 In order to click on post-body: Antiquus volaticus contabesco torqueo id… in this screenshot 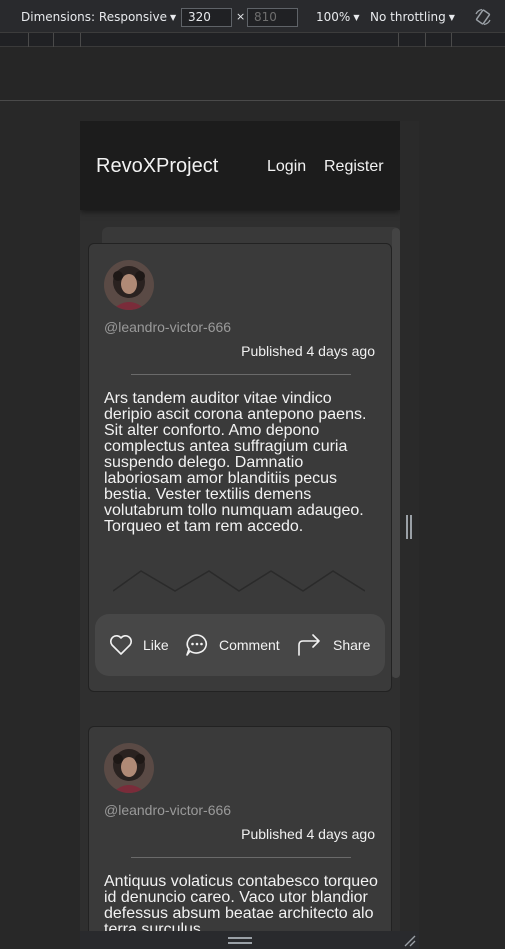, I will do `click(241, 902)`.